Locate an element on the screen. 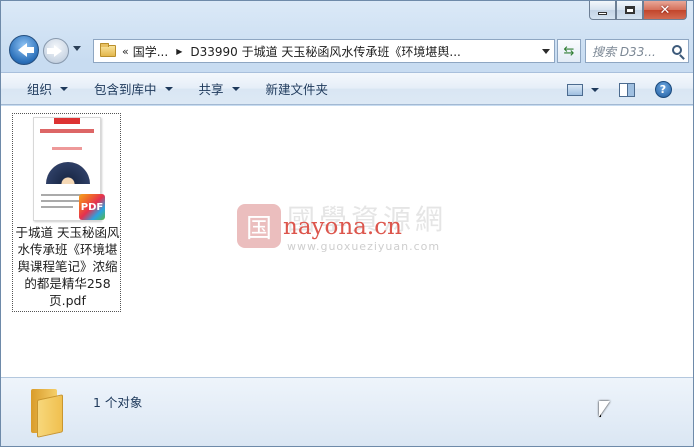 The width and height of the screenshot is (694, 447). preview-pane-icon is located at coordinates (627, 89).